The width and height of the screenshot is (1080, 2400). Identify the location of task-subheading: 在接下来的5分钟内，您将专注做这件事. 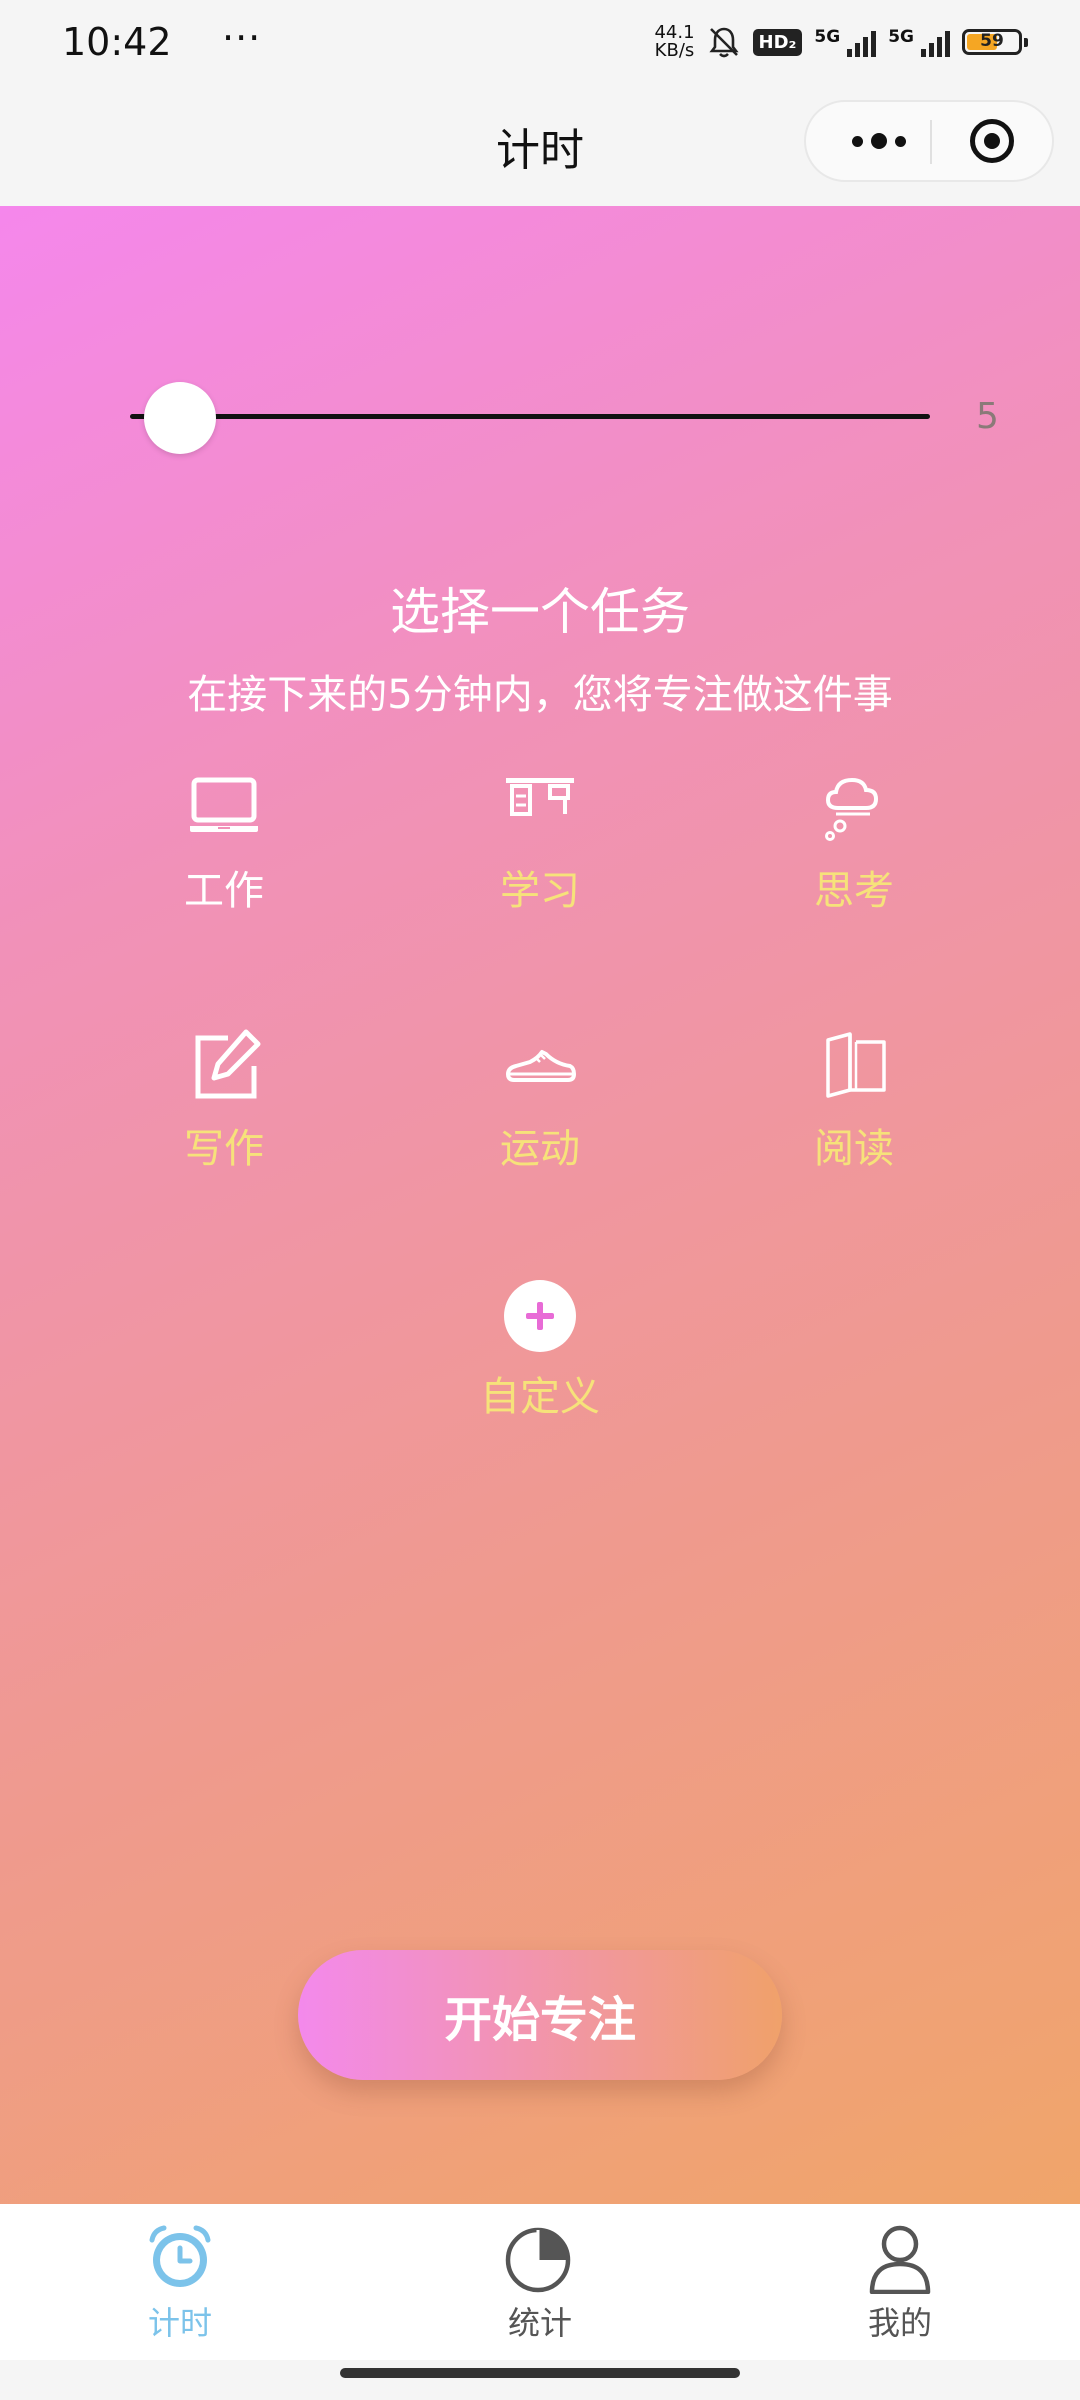
(540, 695).